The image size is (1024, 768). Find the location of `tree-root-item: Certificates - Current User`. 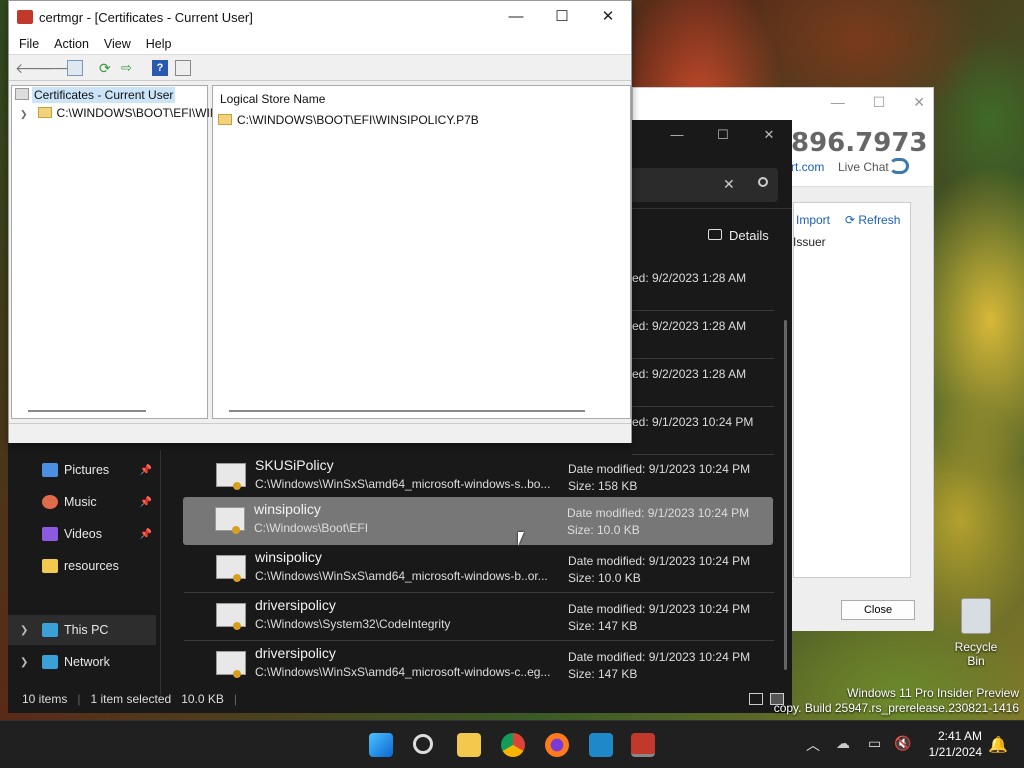

tree-root-item: Certificates - Current User is located at coordinates (95, 95).